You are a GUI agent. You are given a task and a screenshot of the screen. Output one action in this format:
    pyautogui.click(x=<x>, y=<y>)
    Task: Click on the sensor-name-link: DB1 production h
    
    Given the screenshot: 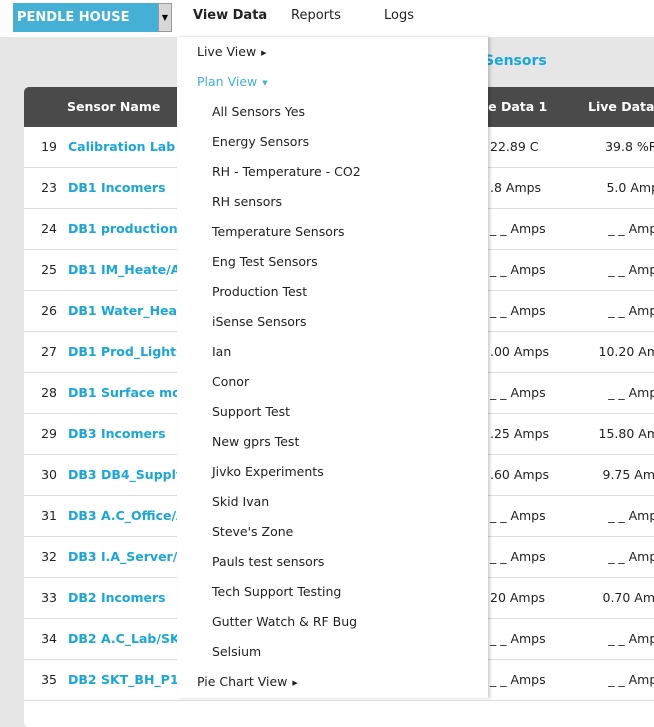 What is the action you would take?
    pyautogui.click(x=129, y=228)
    